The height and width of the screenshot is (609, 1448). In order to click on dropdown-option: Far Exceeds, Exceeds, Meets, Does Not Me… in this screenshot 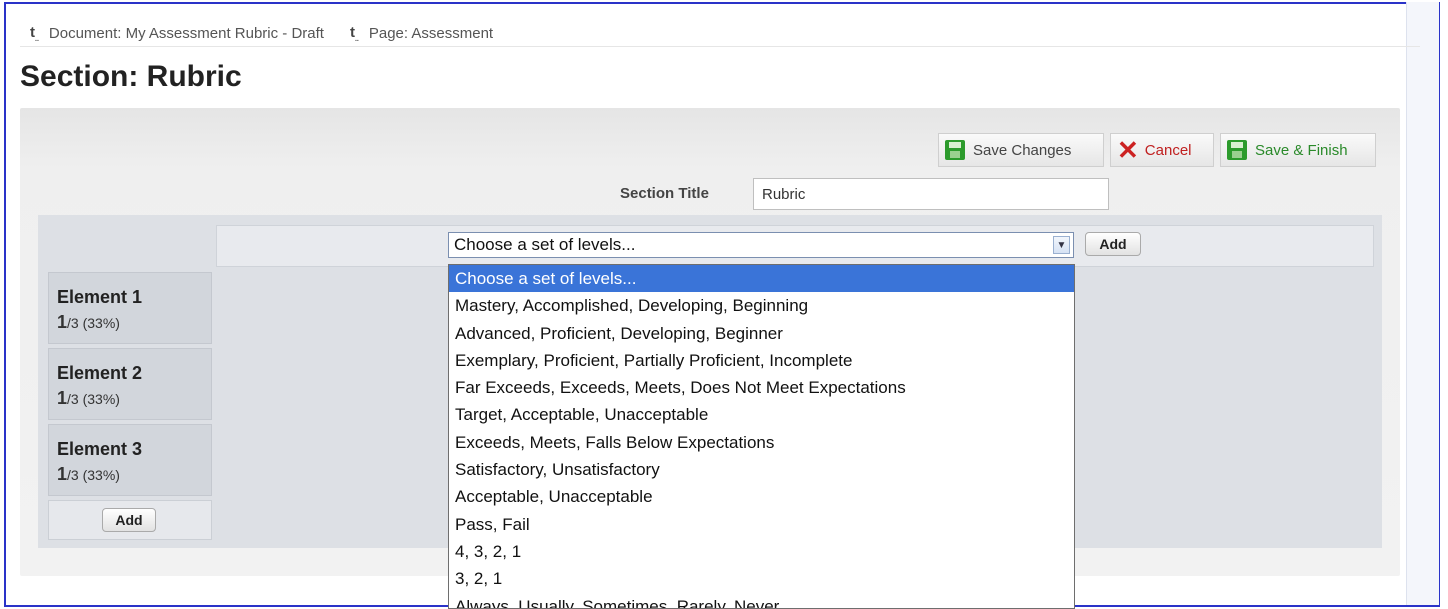, I will do `click(761, 387)`.